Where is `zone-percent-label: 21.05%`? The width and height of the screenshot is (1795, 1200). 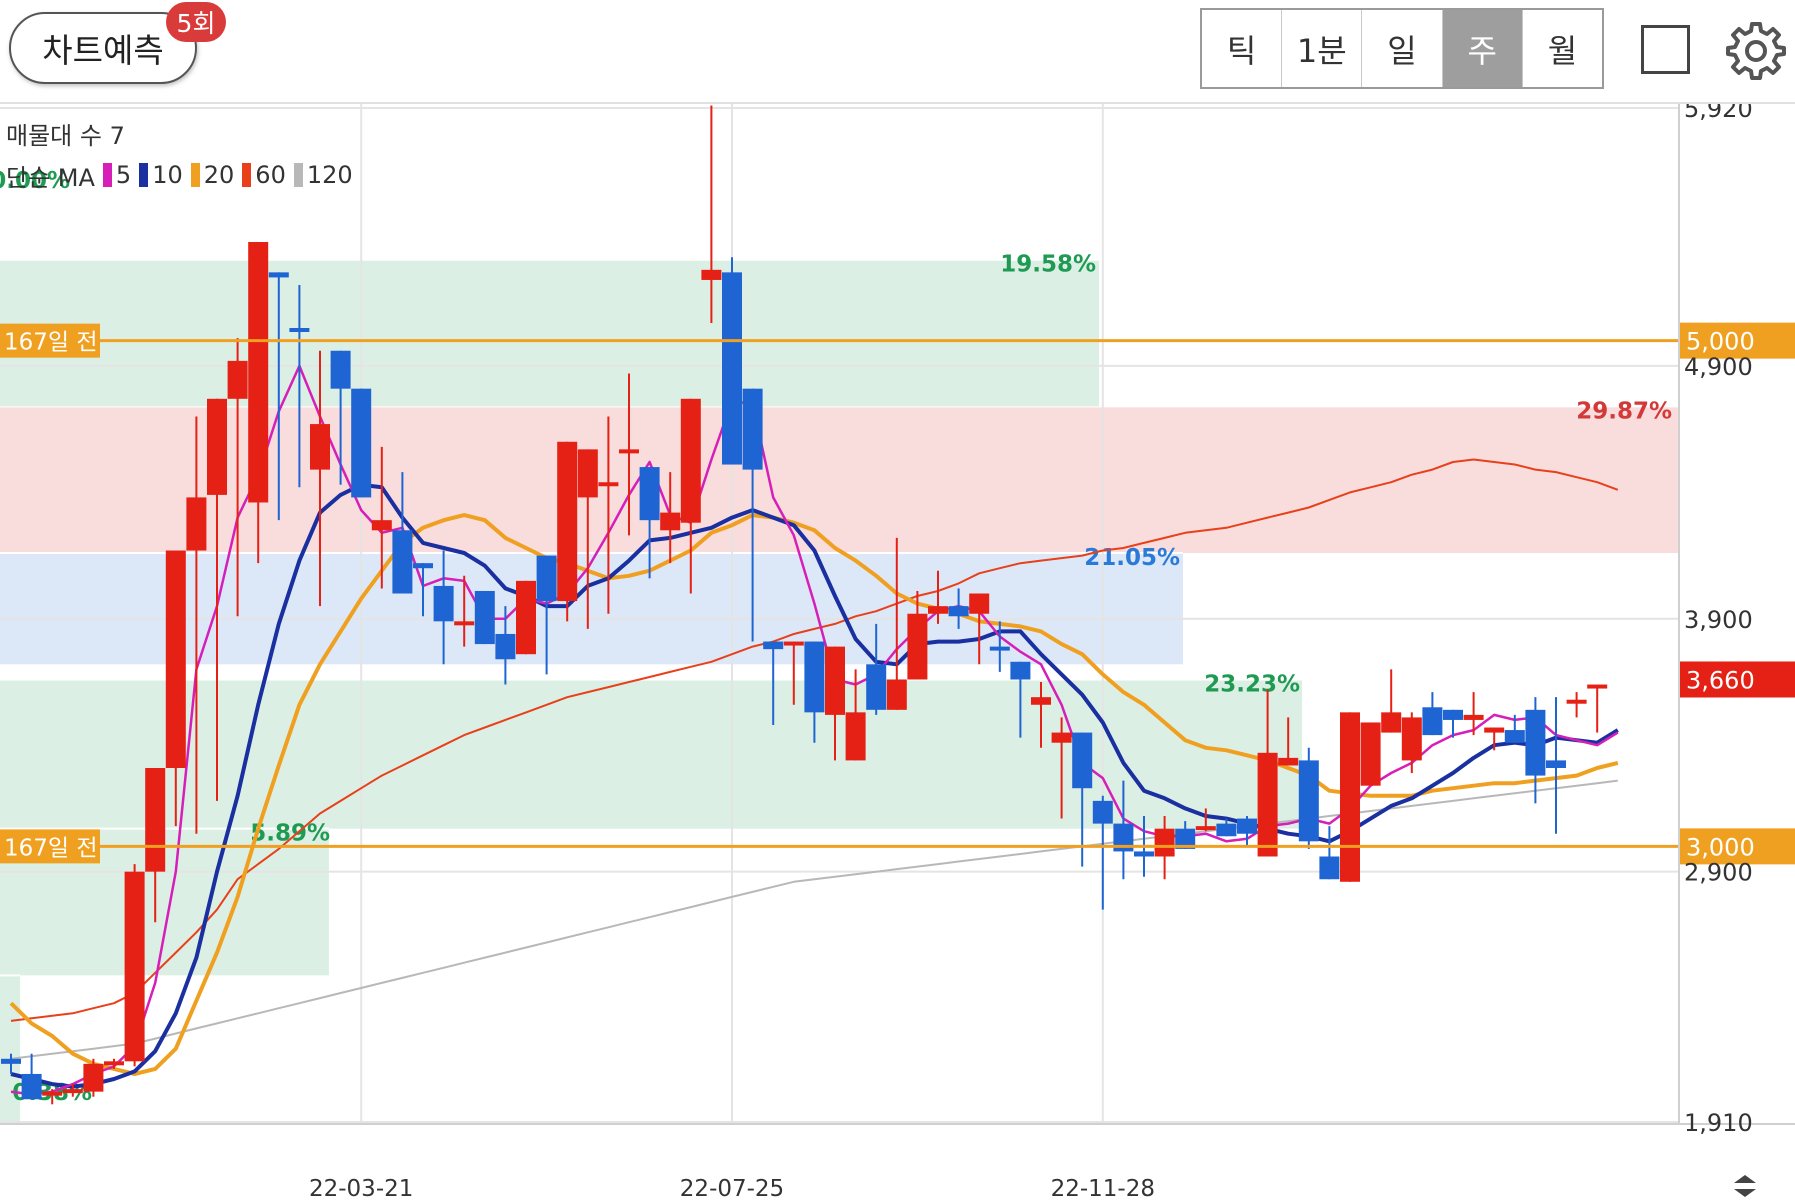
zone-percent-label: 21.05% is located at coordinates (1132, 558).